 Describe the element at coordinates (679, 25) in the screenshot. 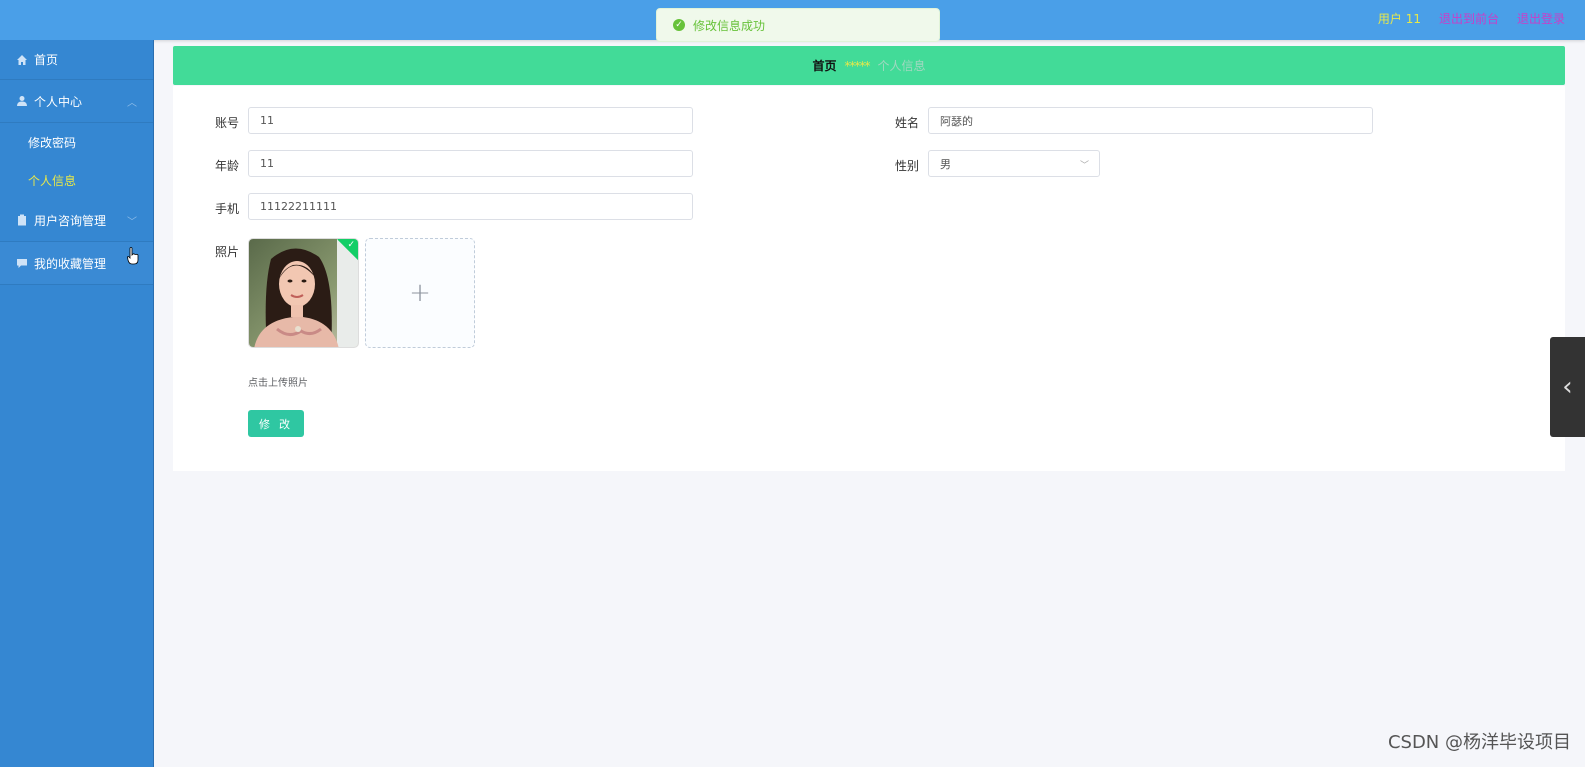

I see `check-circle-icon: ✓` at that location.